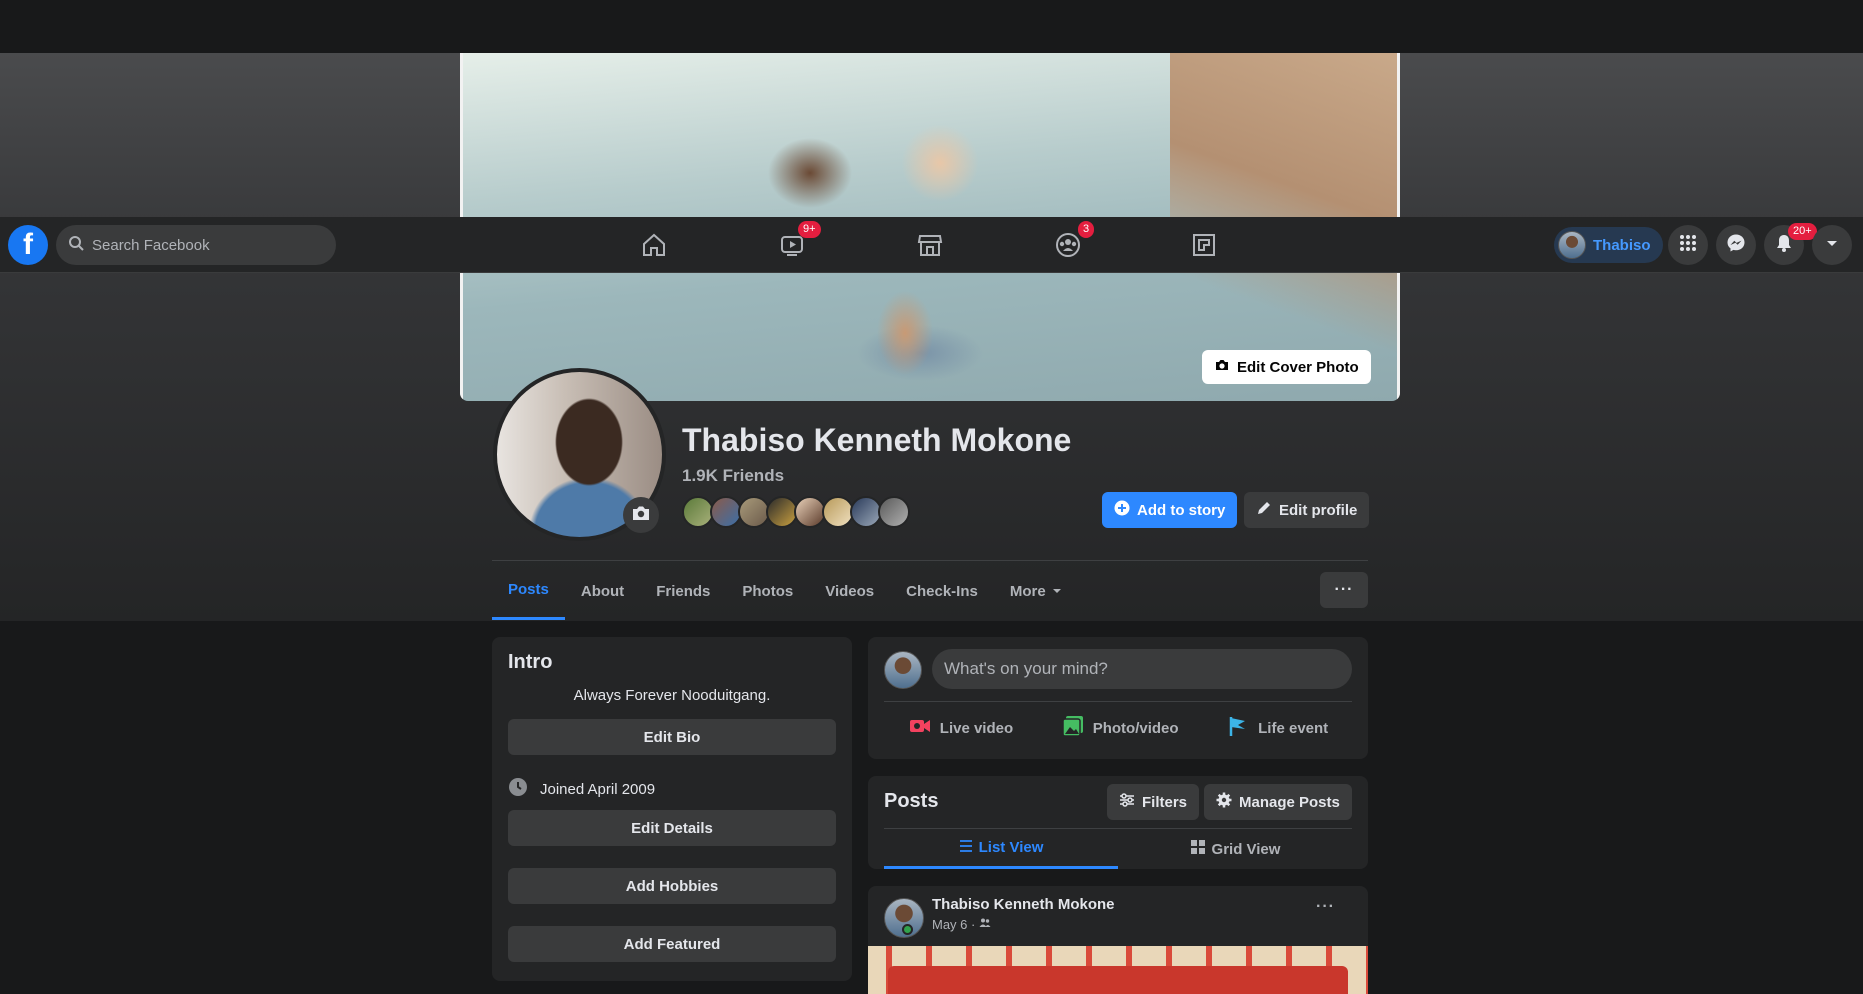 Image resolution: width=1863 pixels, height=994 pixels. I want to click on header-divider, so click(930, 560).